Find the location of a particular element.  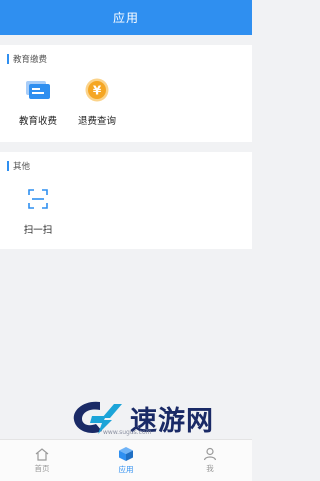

section-title: 其他 is located at coordinates (18, 166).